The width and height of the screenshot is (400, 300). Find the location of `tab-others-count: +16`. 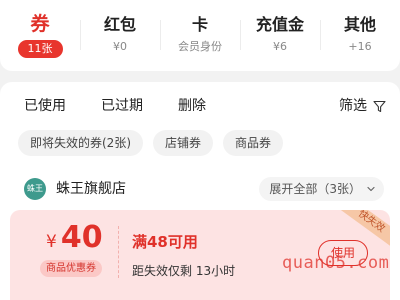

tab-others-count: +16 is located at coordinates (360, 46).